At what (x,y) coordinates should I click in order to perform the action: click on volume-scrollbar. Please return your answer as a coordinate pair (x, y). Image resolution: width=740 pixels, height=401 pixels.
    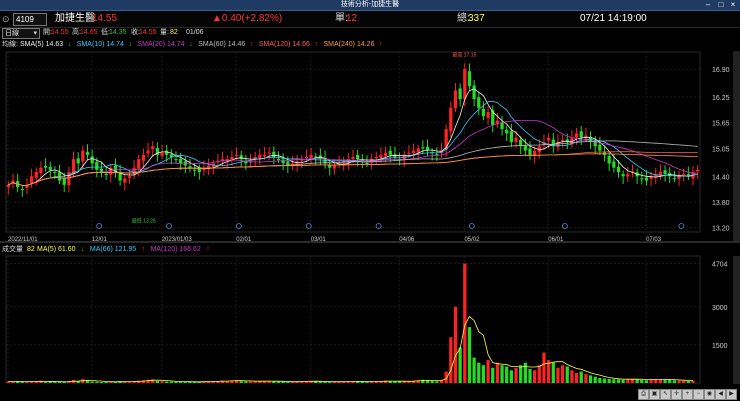
    Looking at the image, I should click on (736, 320).